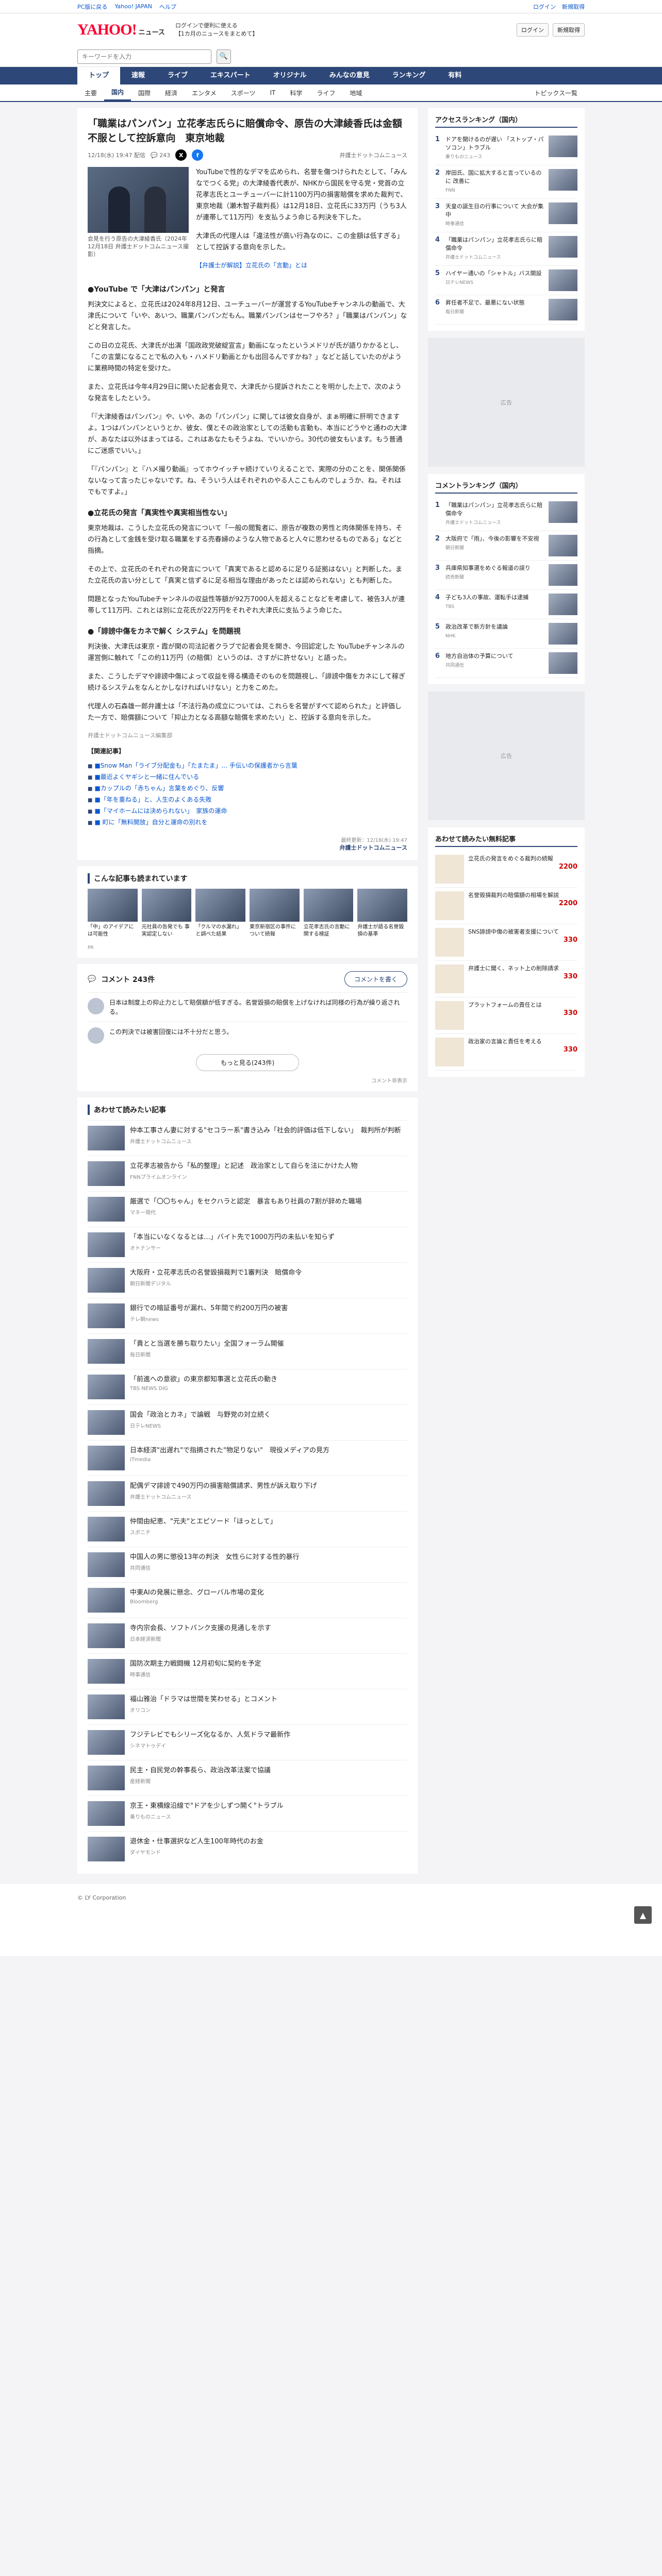 The image size is (662, 2576). Describe the element at coordinates (248, 766) in the screenshot. I see `related-item: ■Snow Man「ライブ分配金も」「たまたま」... 手伝いの保護者から言葉` at that location.